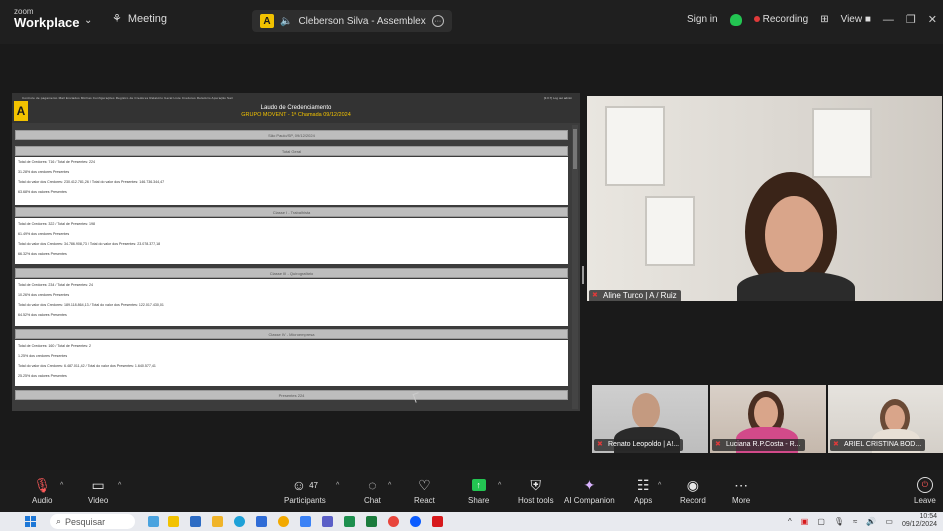 The height and width of the screenshot is (531, 943). What do you see at coordinates (291, 273) in the screenshot?
I see `section-title: Classe III - Quirografário` at bounding box center [291, 273].